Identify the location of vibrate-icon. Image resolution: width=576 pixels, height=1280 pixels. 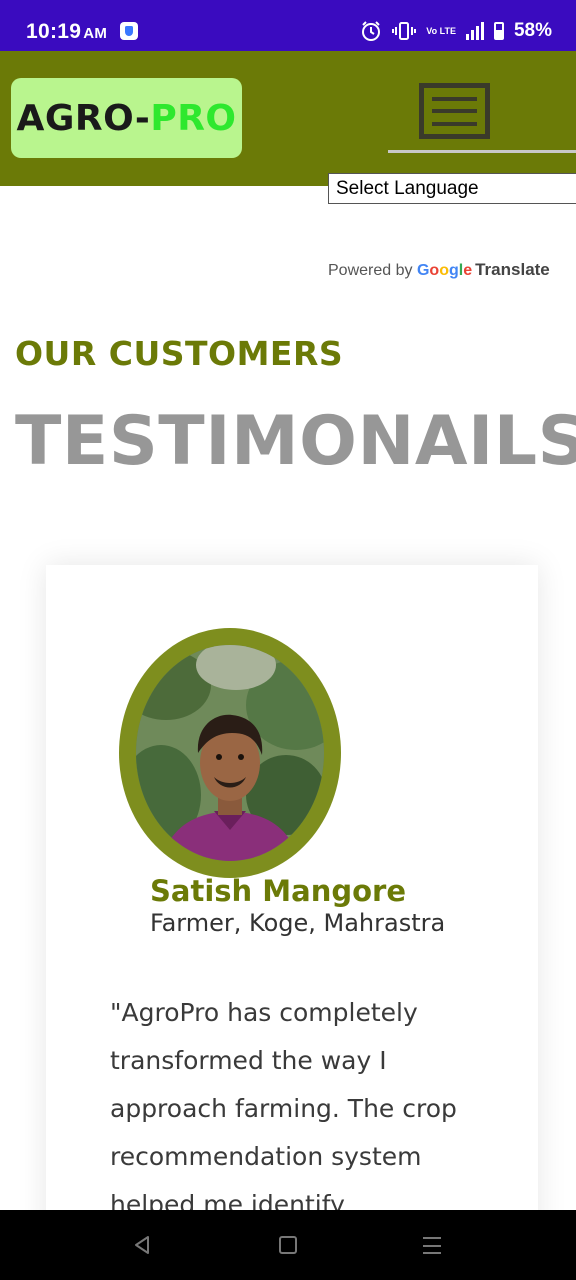
(404, 31).